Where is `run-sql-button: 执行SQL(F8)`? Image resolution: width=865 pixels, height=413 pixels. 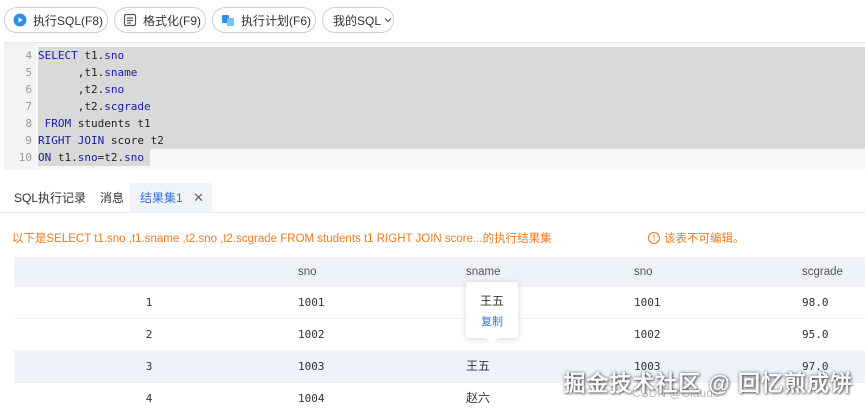 run-sql-button: 执行SQL(F8) is located at coordinates (56, 20).